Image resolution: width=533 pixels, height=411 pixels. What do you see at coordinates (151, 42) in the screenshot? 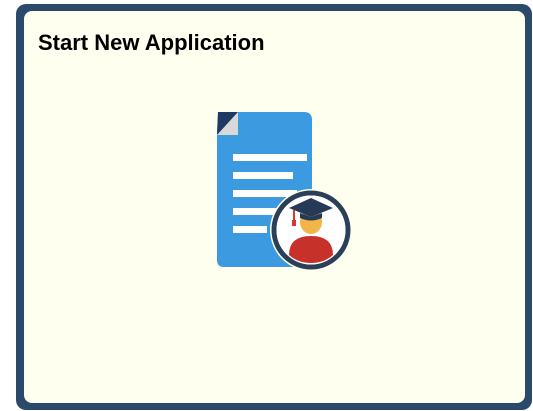
I see `tile-title: Start New Application` at bounding box center [151, 42].